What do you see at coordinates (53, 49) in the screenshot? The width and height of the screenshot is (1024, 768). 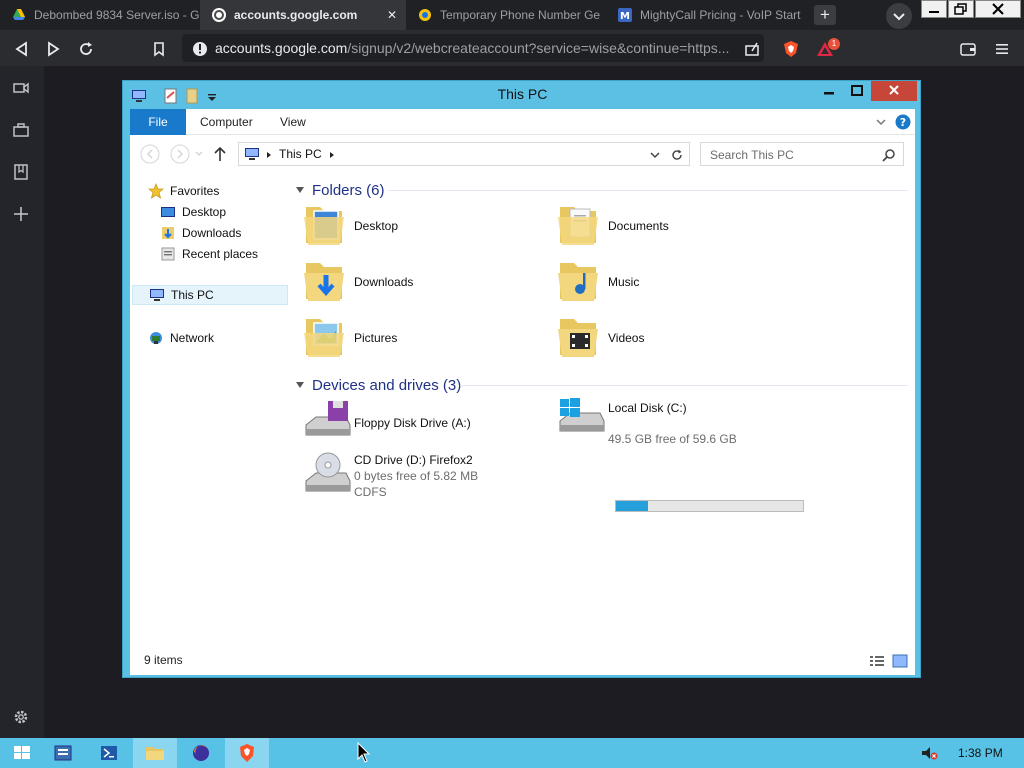 I see `forward-icon` at bounding box center [53, 49].